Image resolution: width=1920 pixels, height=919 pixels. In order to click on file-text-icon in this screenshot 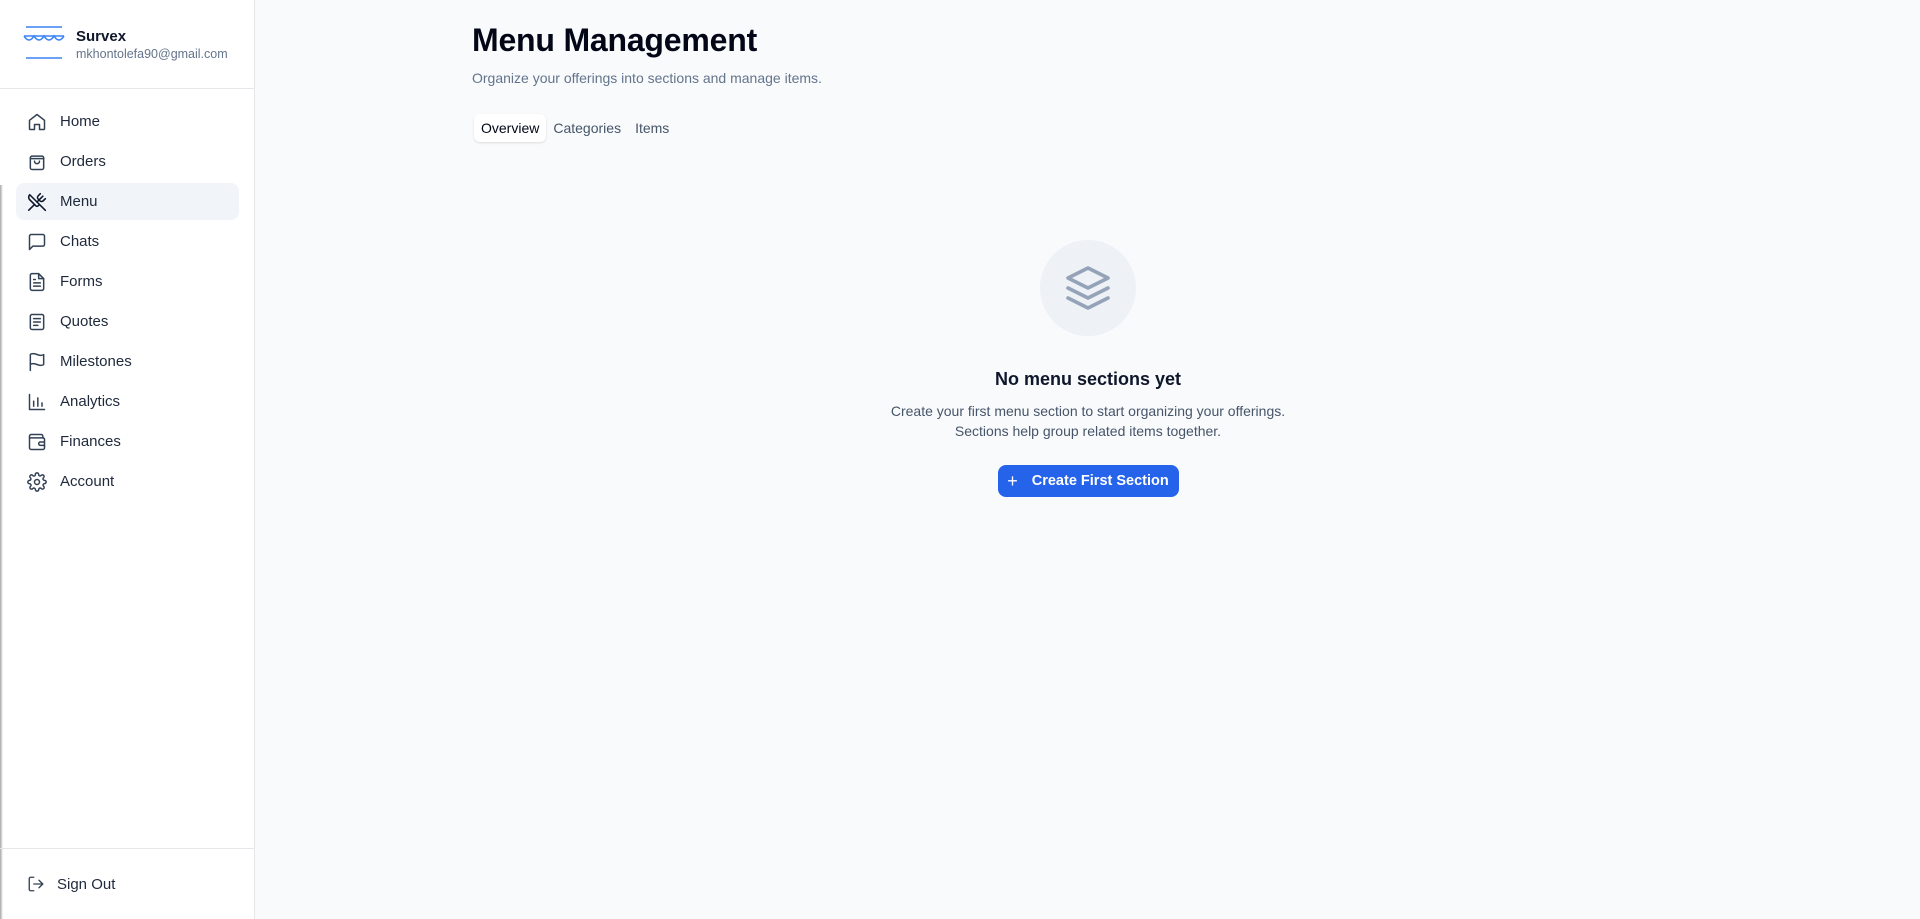, I will do `click(37, 282)`.